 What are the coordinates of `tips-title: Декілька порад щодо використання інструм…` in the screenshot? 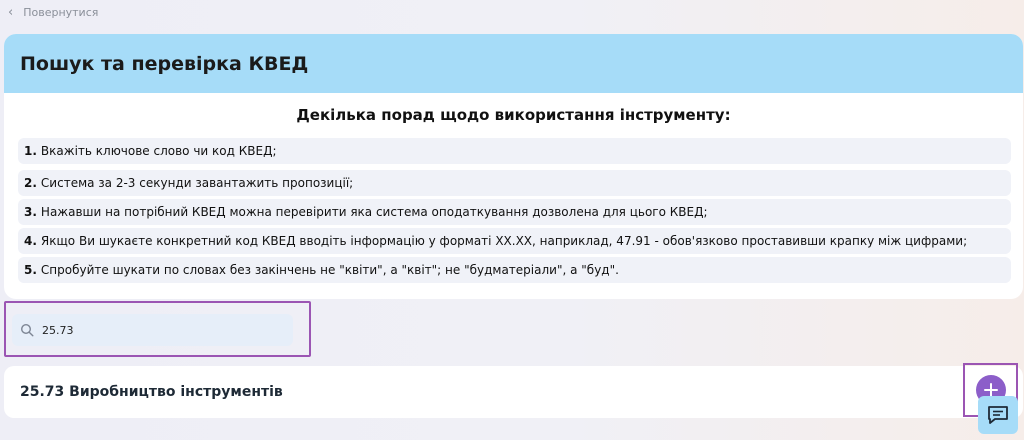 It's located at (513, 115).